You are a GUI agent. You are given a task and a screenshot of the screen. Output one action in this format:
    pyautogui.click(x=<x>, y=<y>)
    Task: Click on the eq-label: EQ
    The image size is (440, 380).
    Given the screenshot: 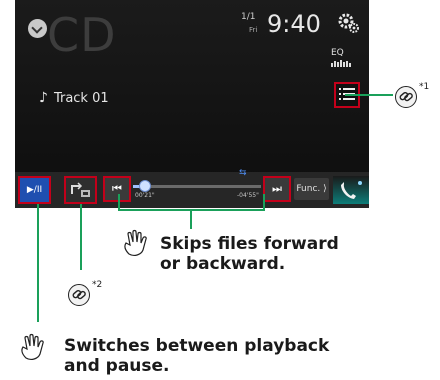 What is the action you would take?
    pyautogui.click(x=337, y=53)
    